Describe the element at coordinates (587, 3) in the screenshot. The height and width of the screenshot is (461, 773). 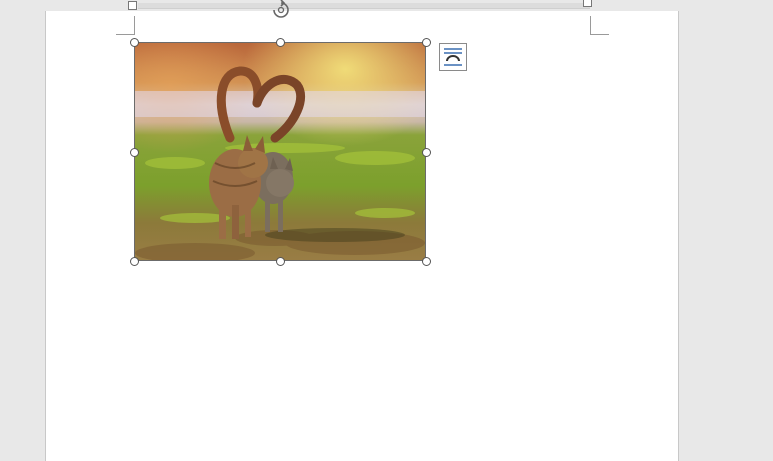
I see `right-indent-marker` at that location.